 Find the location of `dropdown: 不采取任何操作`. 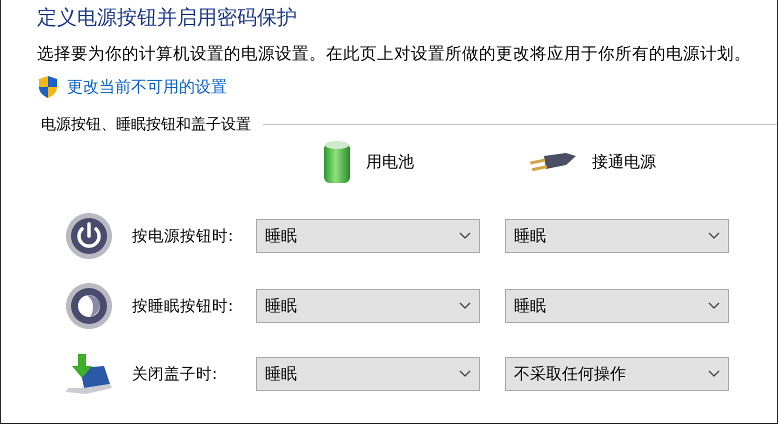

dropdown: 不采取任何操作 is located at coordinates (617, 374).